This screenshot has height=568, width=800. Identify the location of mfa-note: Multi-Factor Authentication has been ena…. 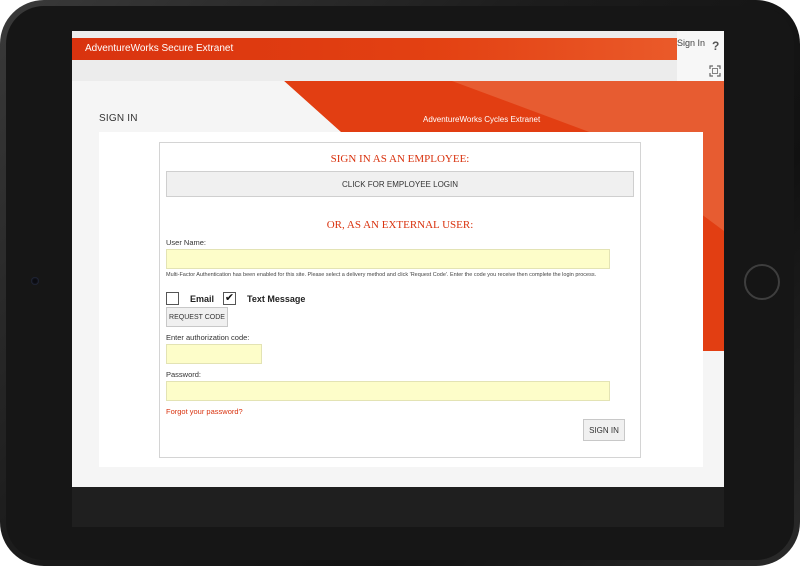
(381, 275).